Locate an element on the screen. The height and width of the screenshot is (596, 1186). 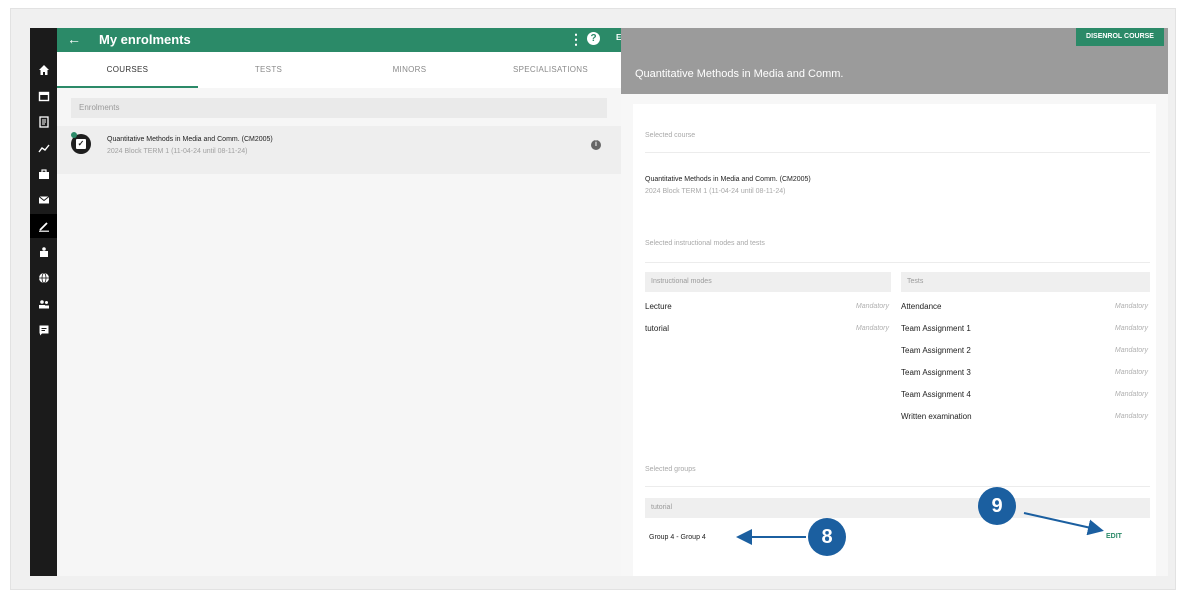
mode-name: tutorial is located at coordinates (657, 328).